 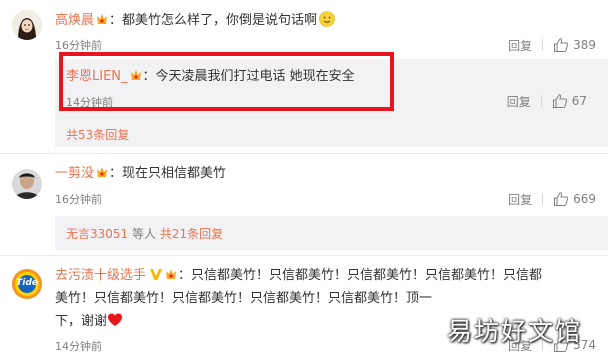 I want to click on comment-body: 现在只相信都美竹, so click(x=174, y=173).